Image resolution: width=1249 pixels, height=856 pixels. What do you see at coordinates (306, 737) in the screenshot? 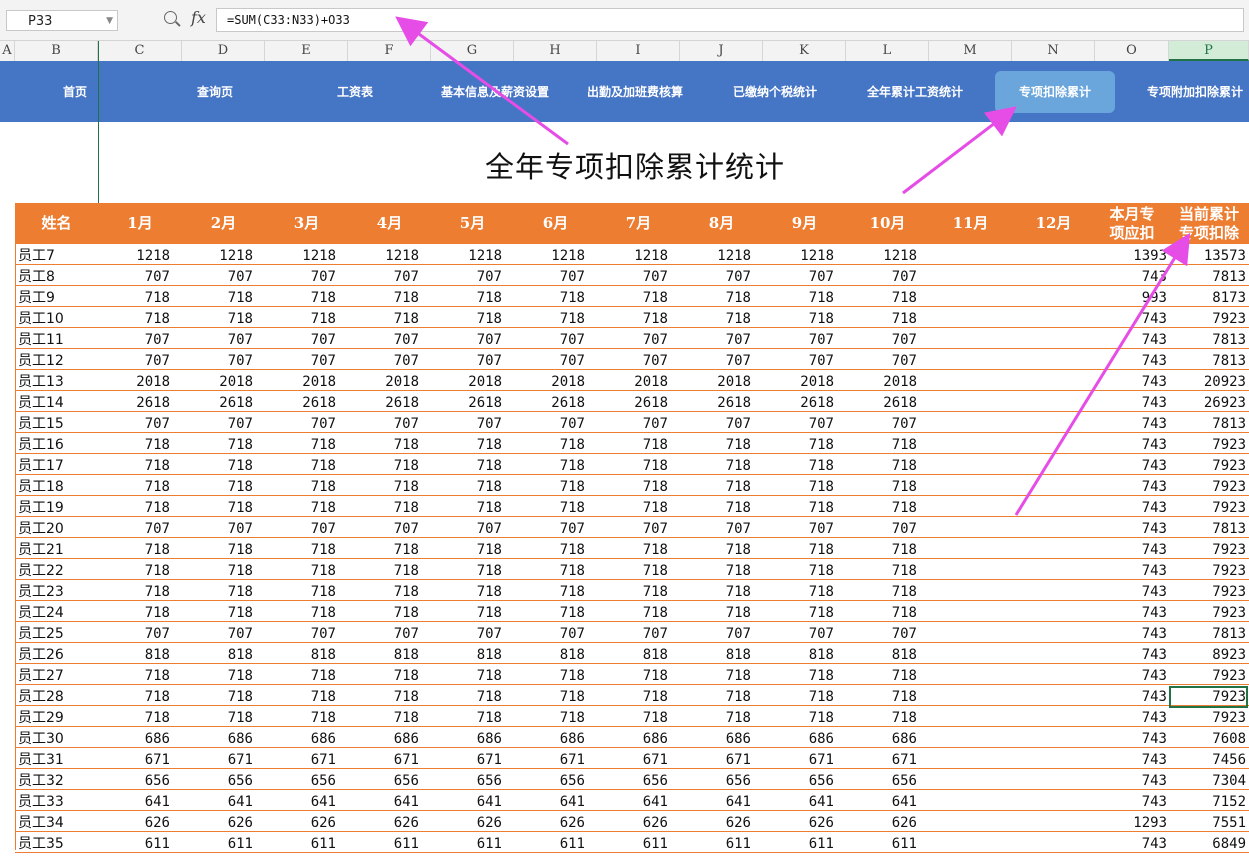
I see `cell-month-3: 686` at bounding box center [306, 737].